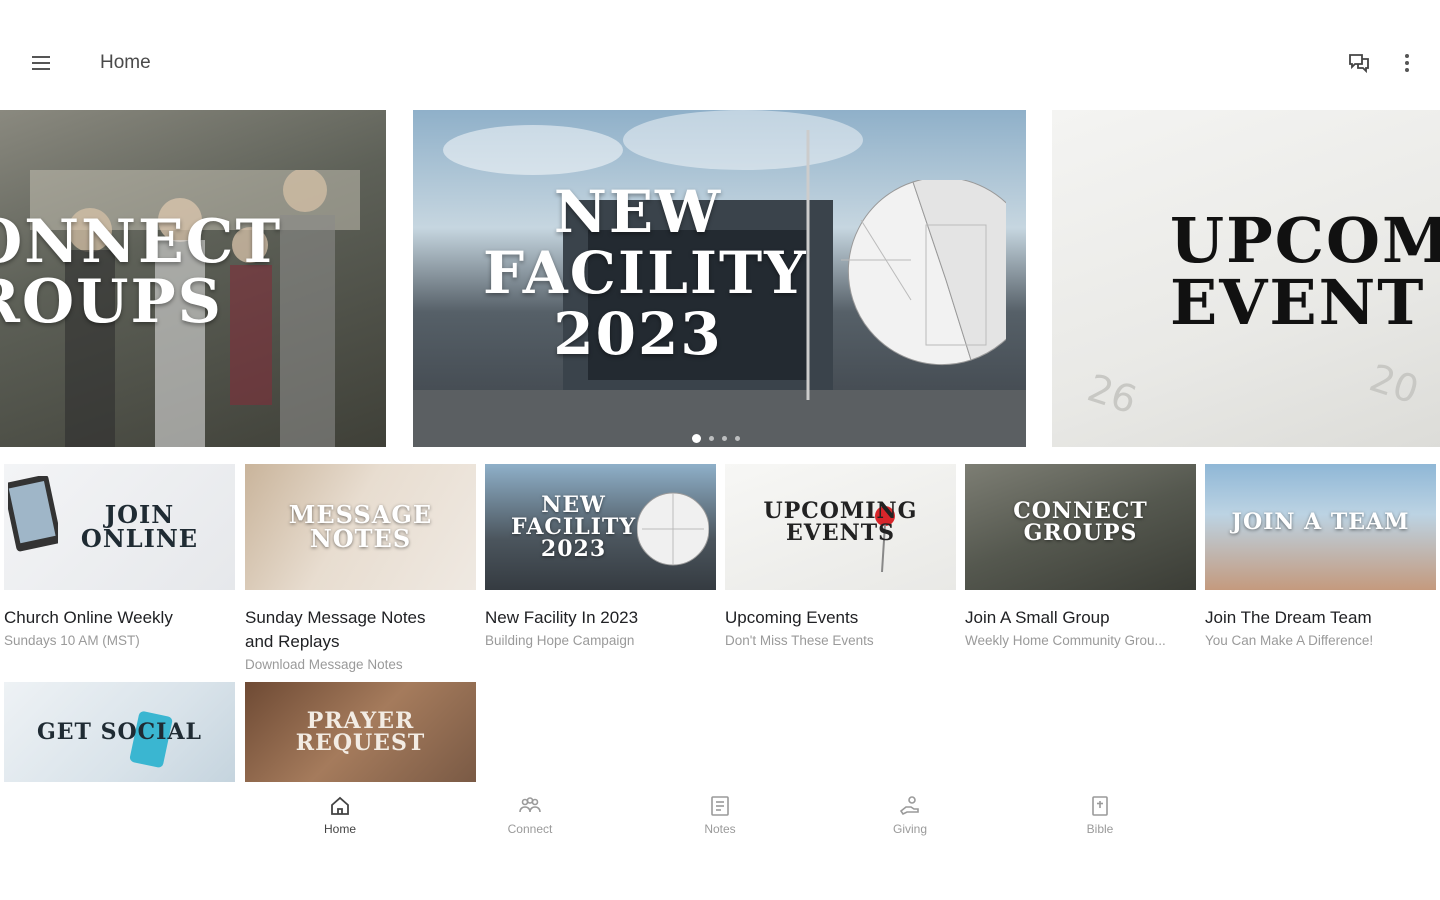  What do you see at coordinates (720, 806) in the screenshot?
I see `notes-icon` at bounding box center [720, 806].